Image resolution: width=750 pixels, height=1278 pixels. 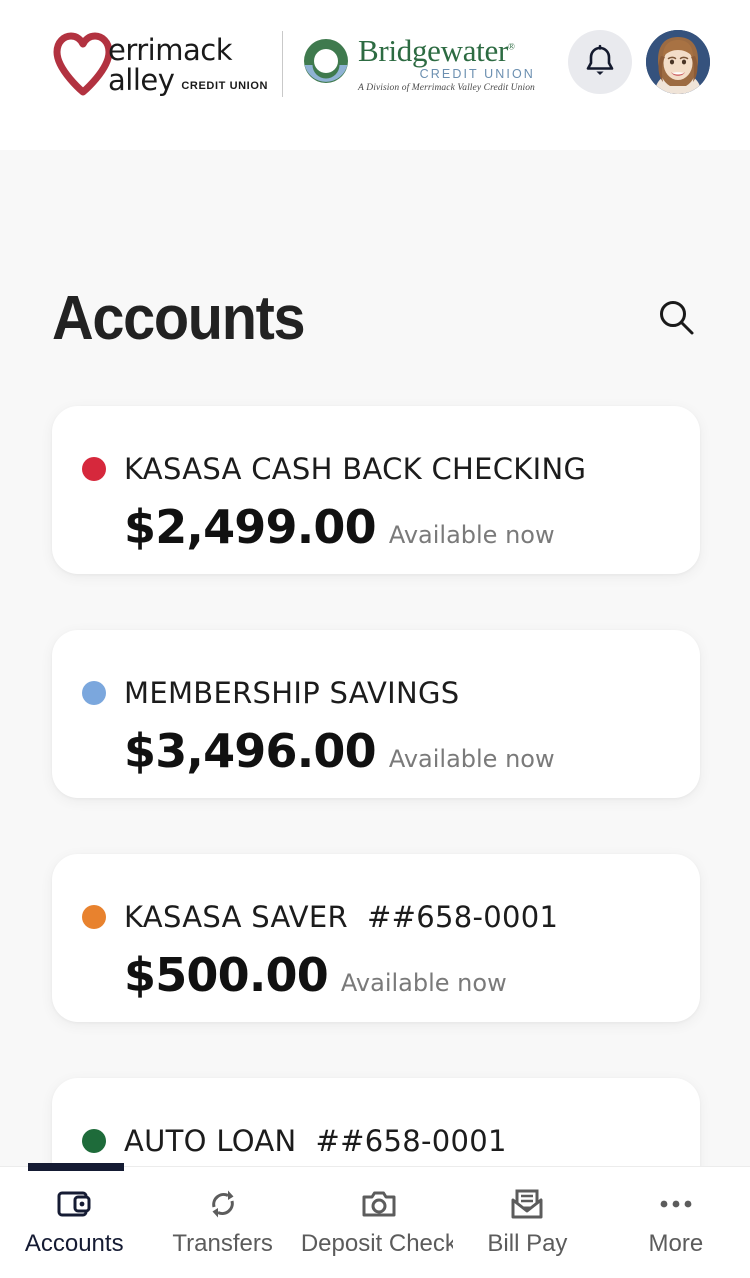 I want to click on heart-icon, so click(x=83, y=64).